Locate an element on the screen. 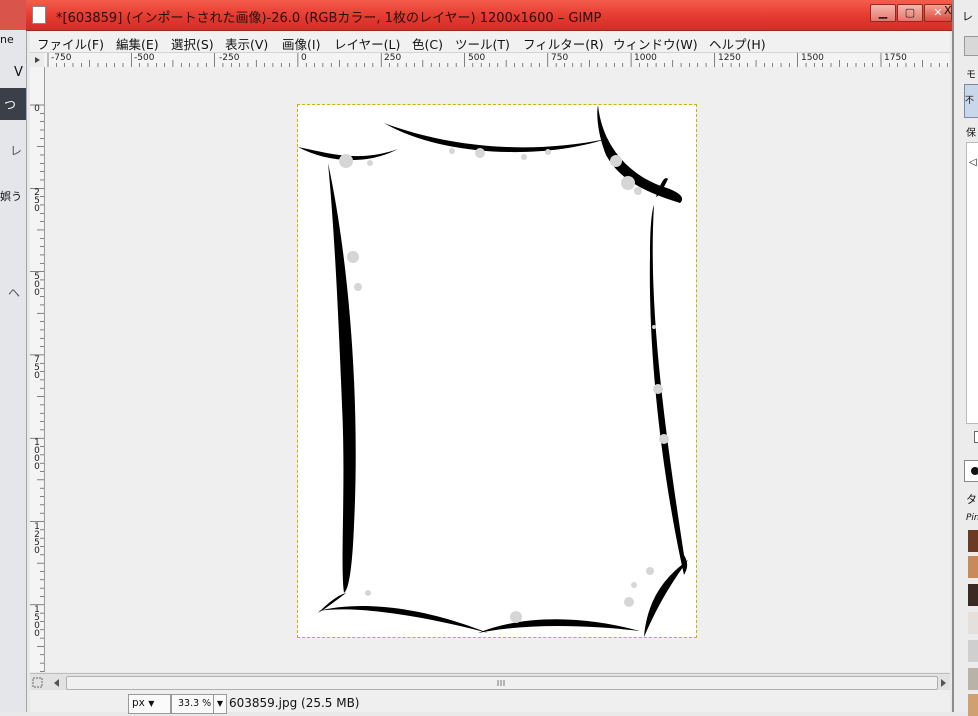 This screenshot has width=978, height=716. unit-selector: px ▼ is located at coordinates (149, 704).